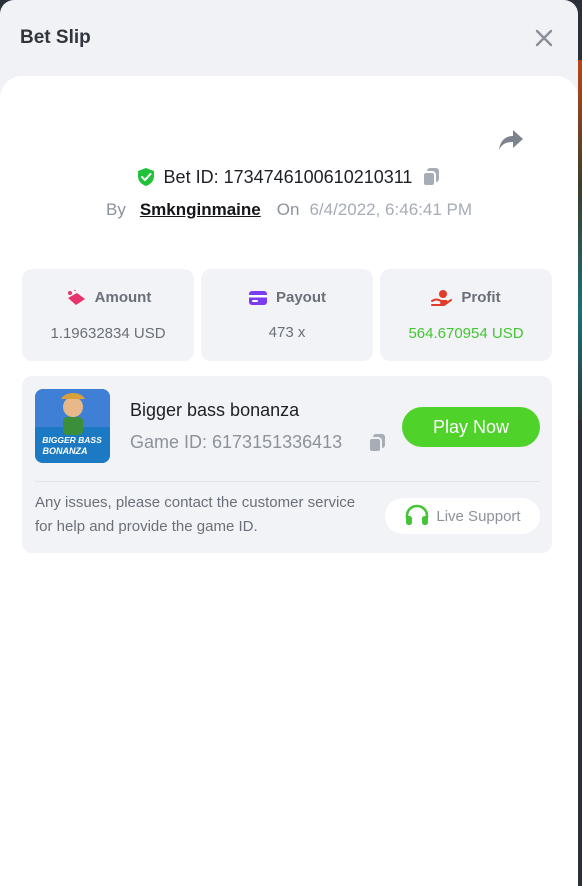  What do you see at coordinates (481, 297) in the screenshot?
I see `profit-label: Profit` at bounding box center [481, 297].